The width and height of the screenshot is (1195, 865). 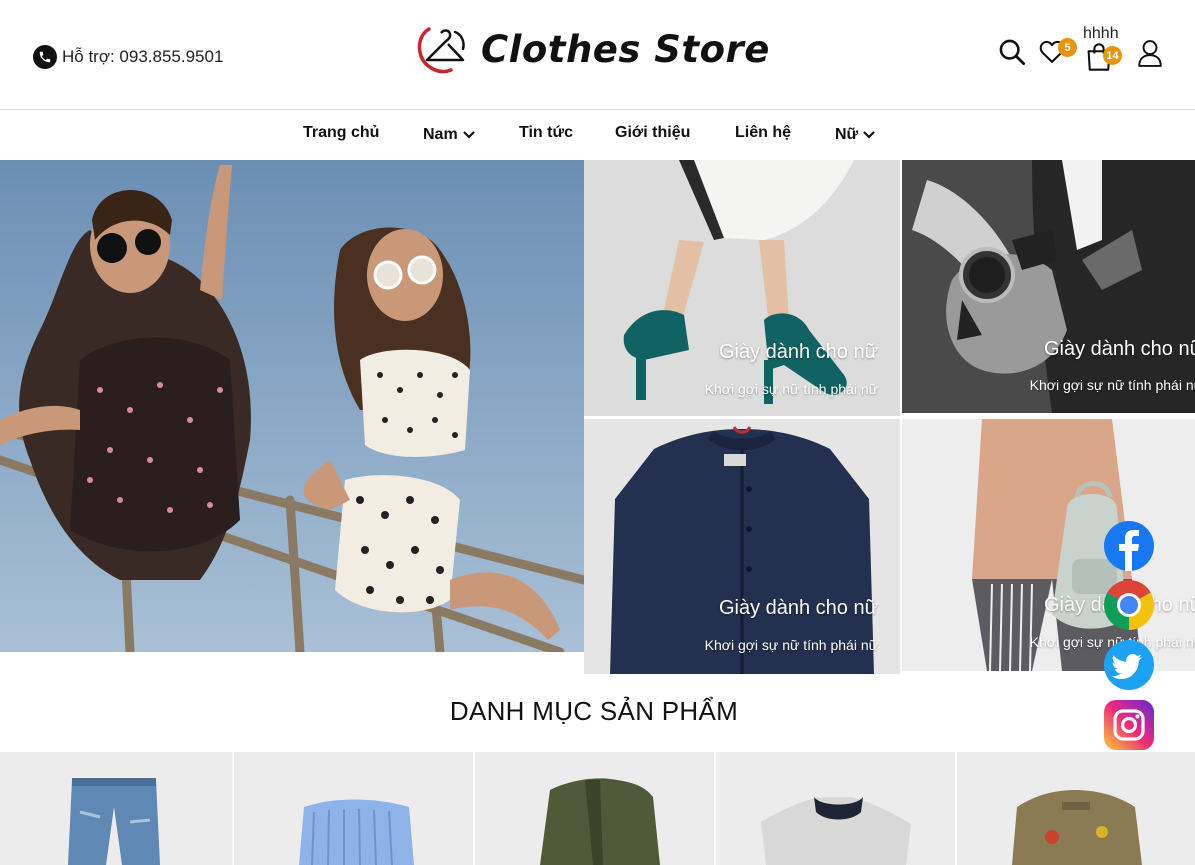 What do you see at coordinates (1076, 808) in the screenshot?
I see `category-card-jacket` at bounding box center [1076, 808].